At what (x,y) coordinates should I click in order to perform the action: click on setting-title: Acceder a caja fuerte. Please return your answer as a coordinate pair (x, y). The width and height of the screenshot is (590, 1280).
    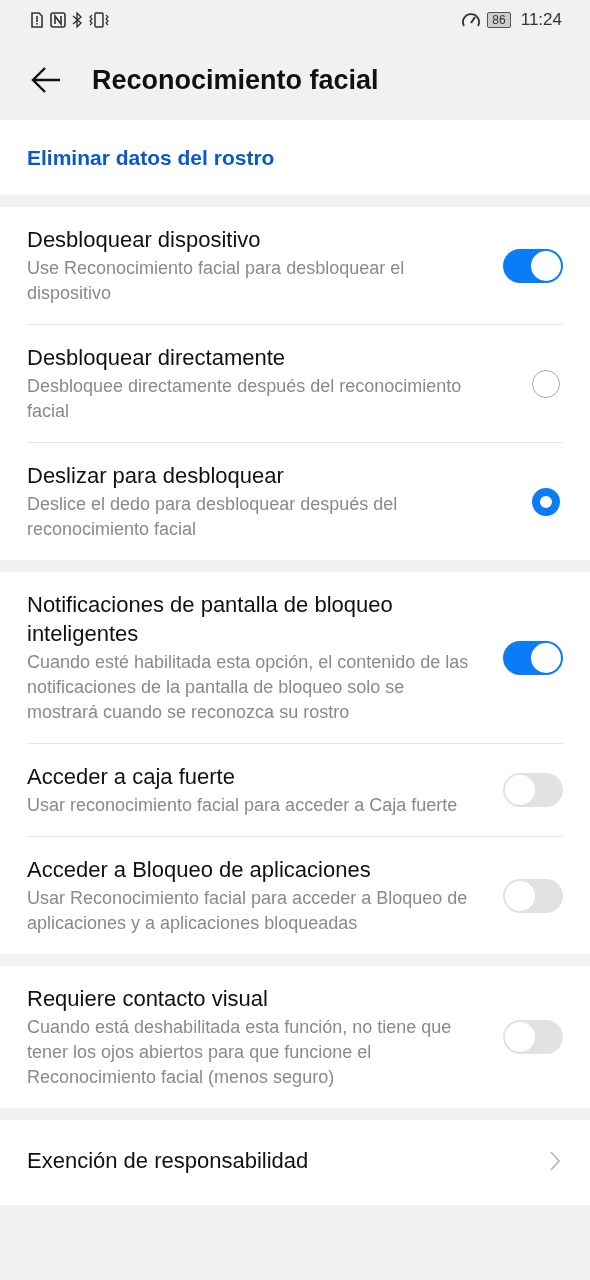
    Looking at the image, I should click on (131, 777).